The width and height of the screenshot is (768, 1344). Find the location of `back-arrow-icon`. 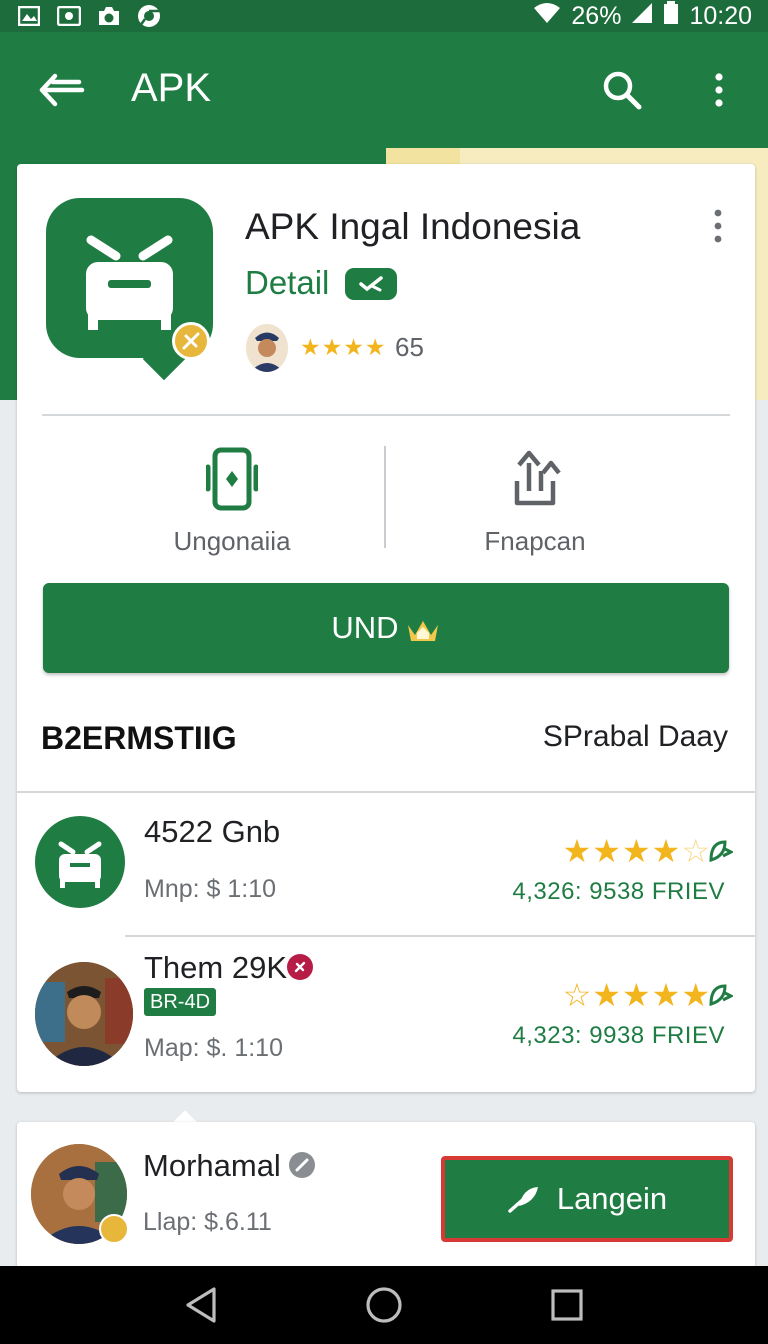

back-arrow-icon is located at coordinates (62, 90).